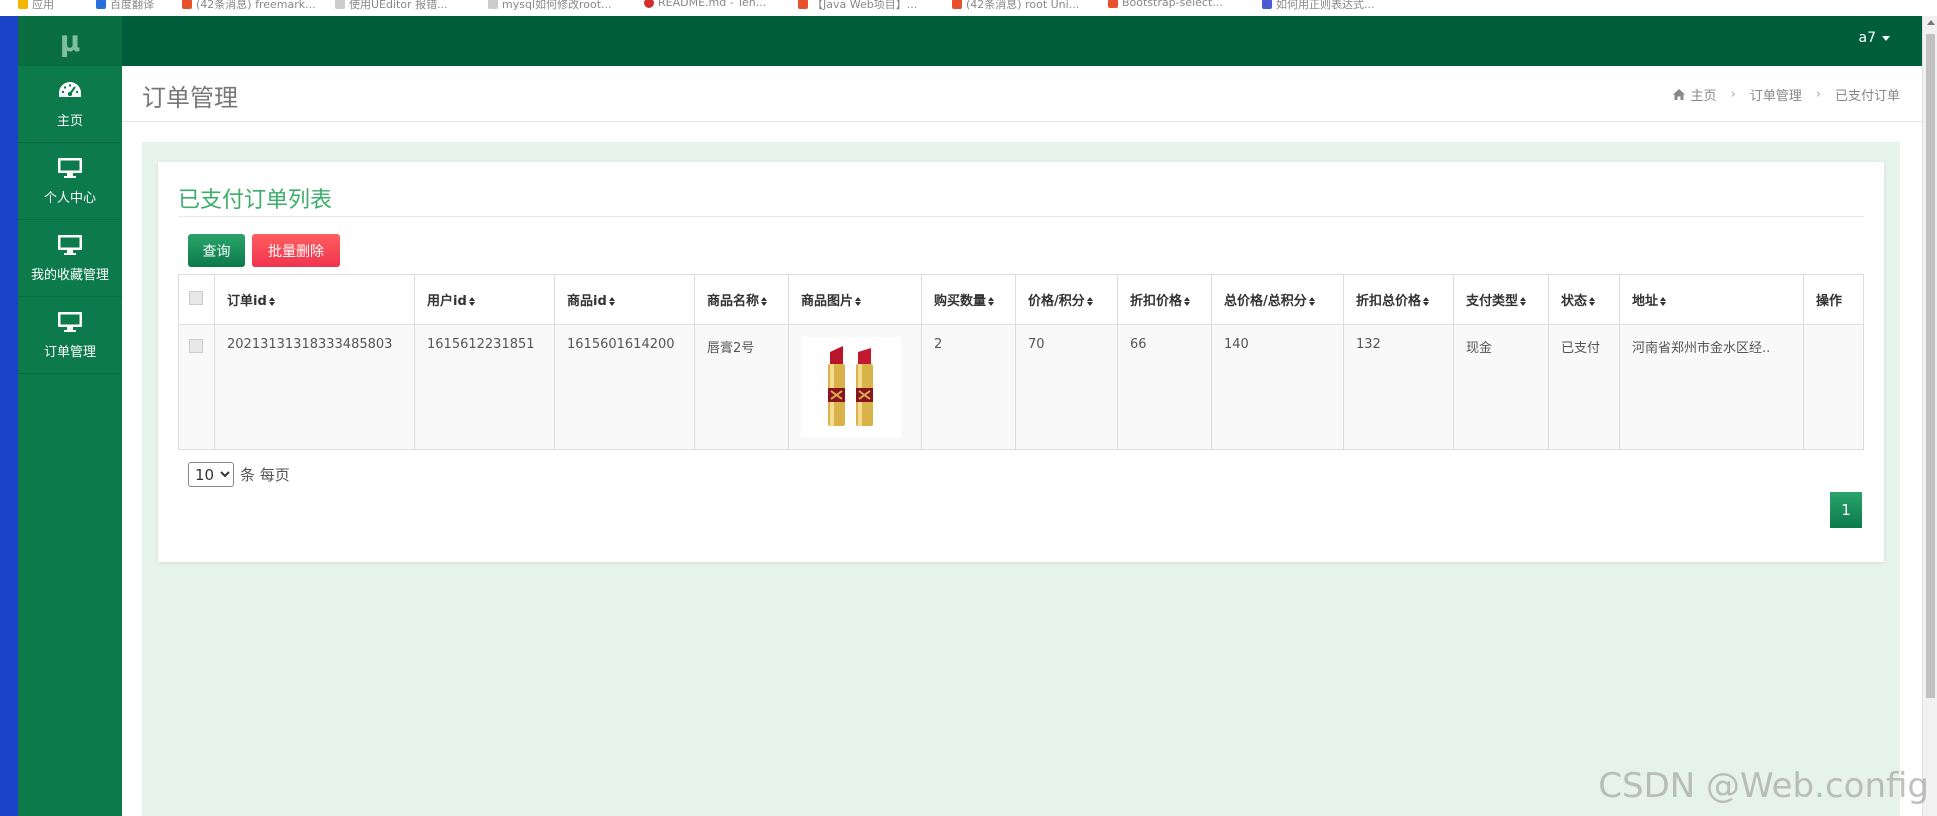  What do you see at coordinates (69, 275) in the screenshot?
I see `sidebar-item-label: 我的收藏管理` at bounding box center [69, 275].